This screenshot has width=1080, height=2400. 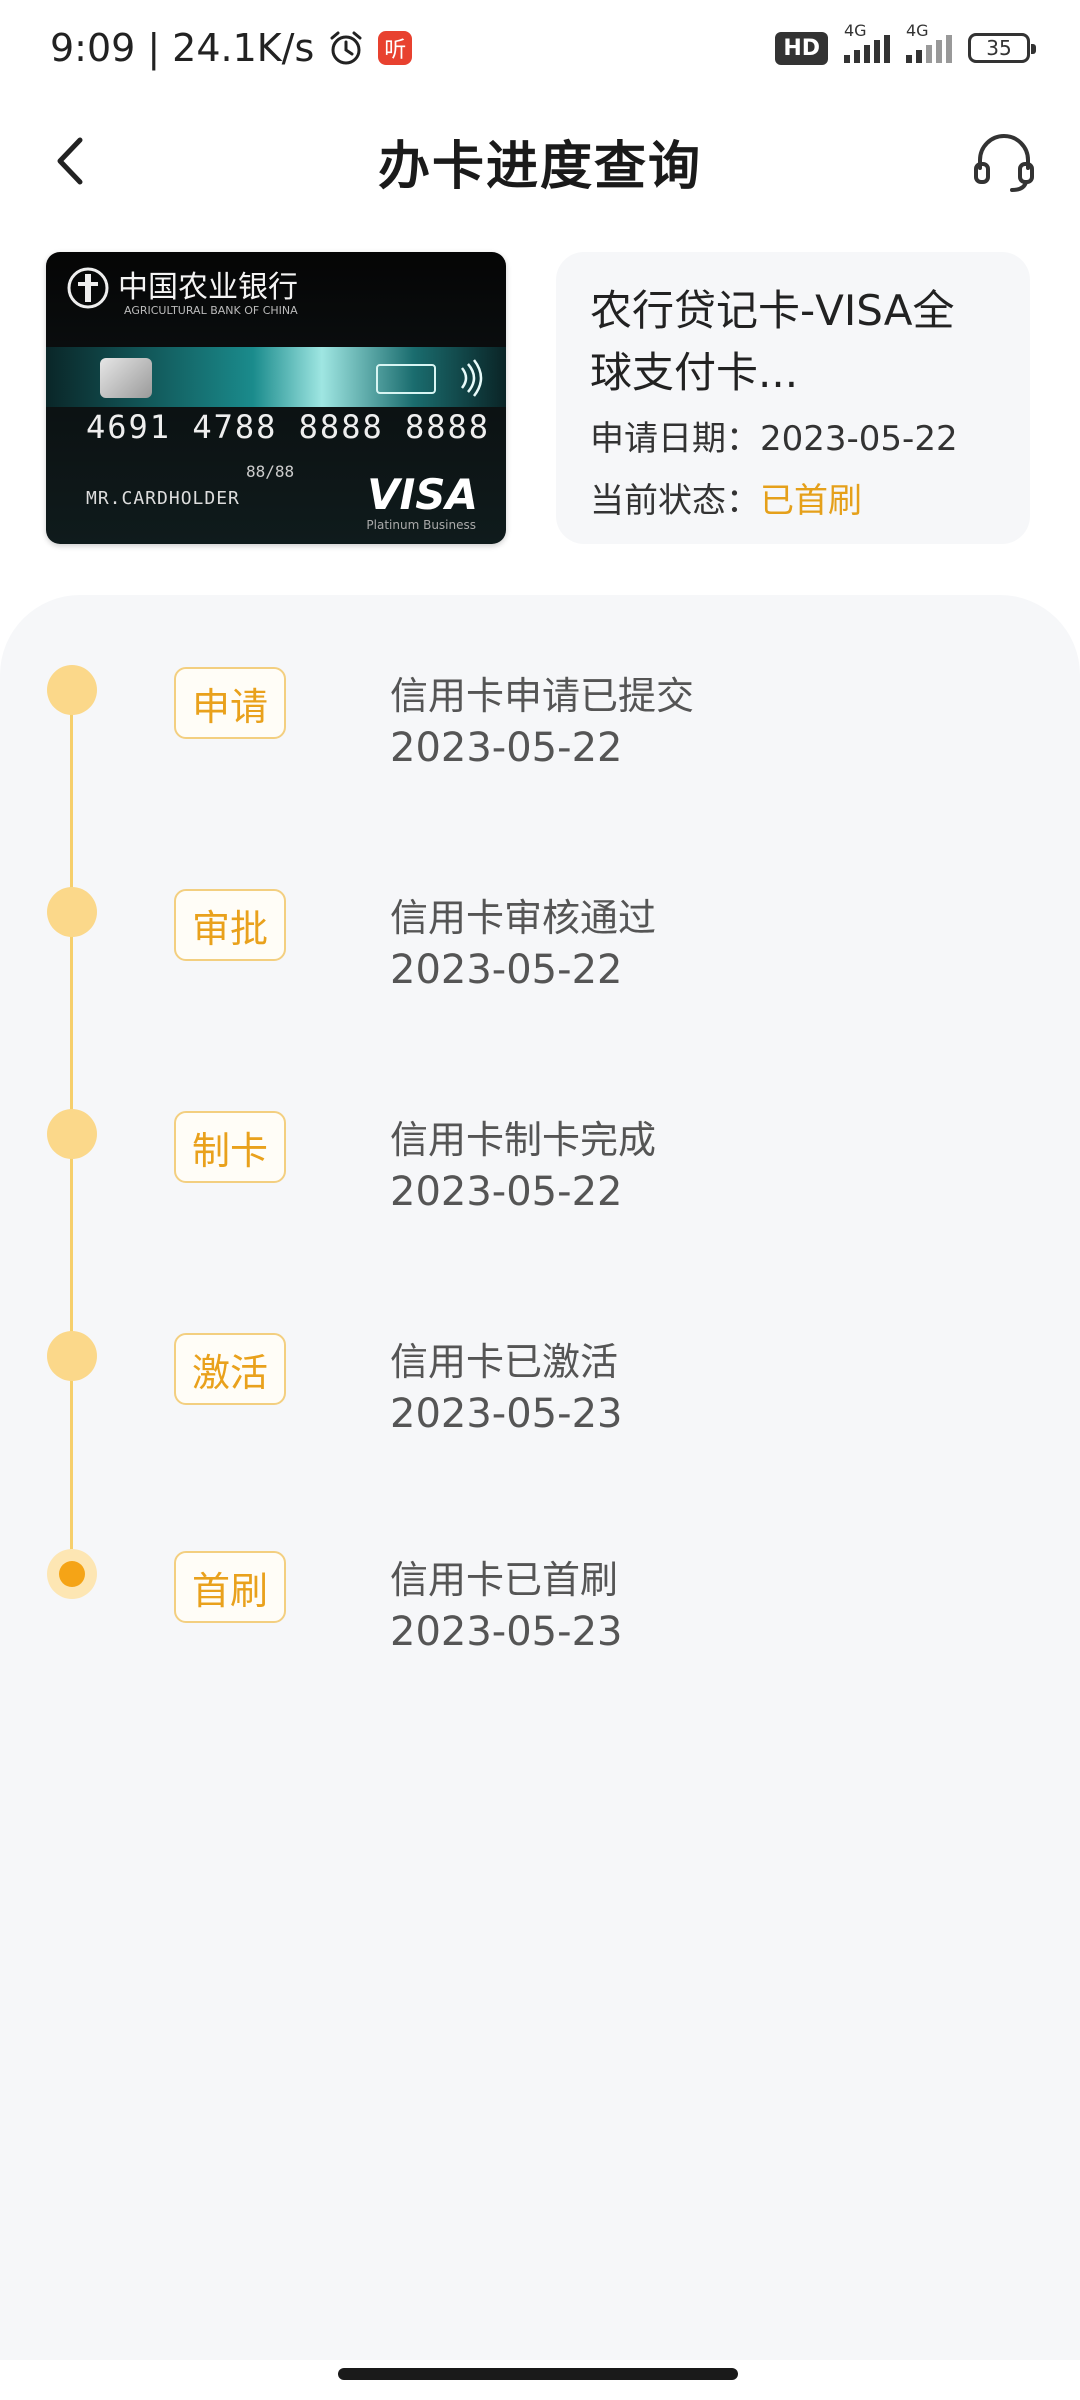 I want to click on back-arrow-icon, so click(x=75, y=161).